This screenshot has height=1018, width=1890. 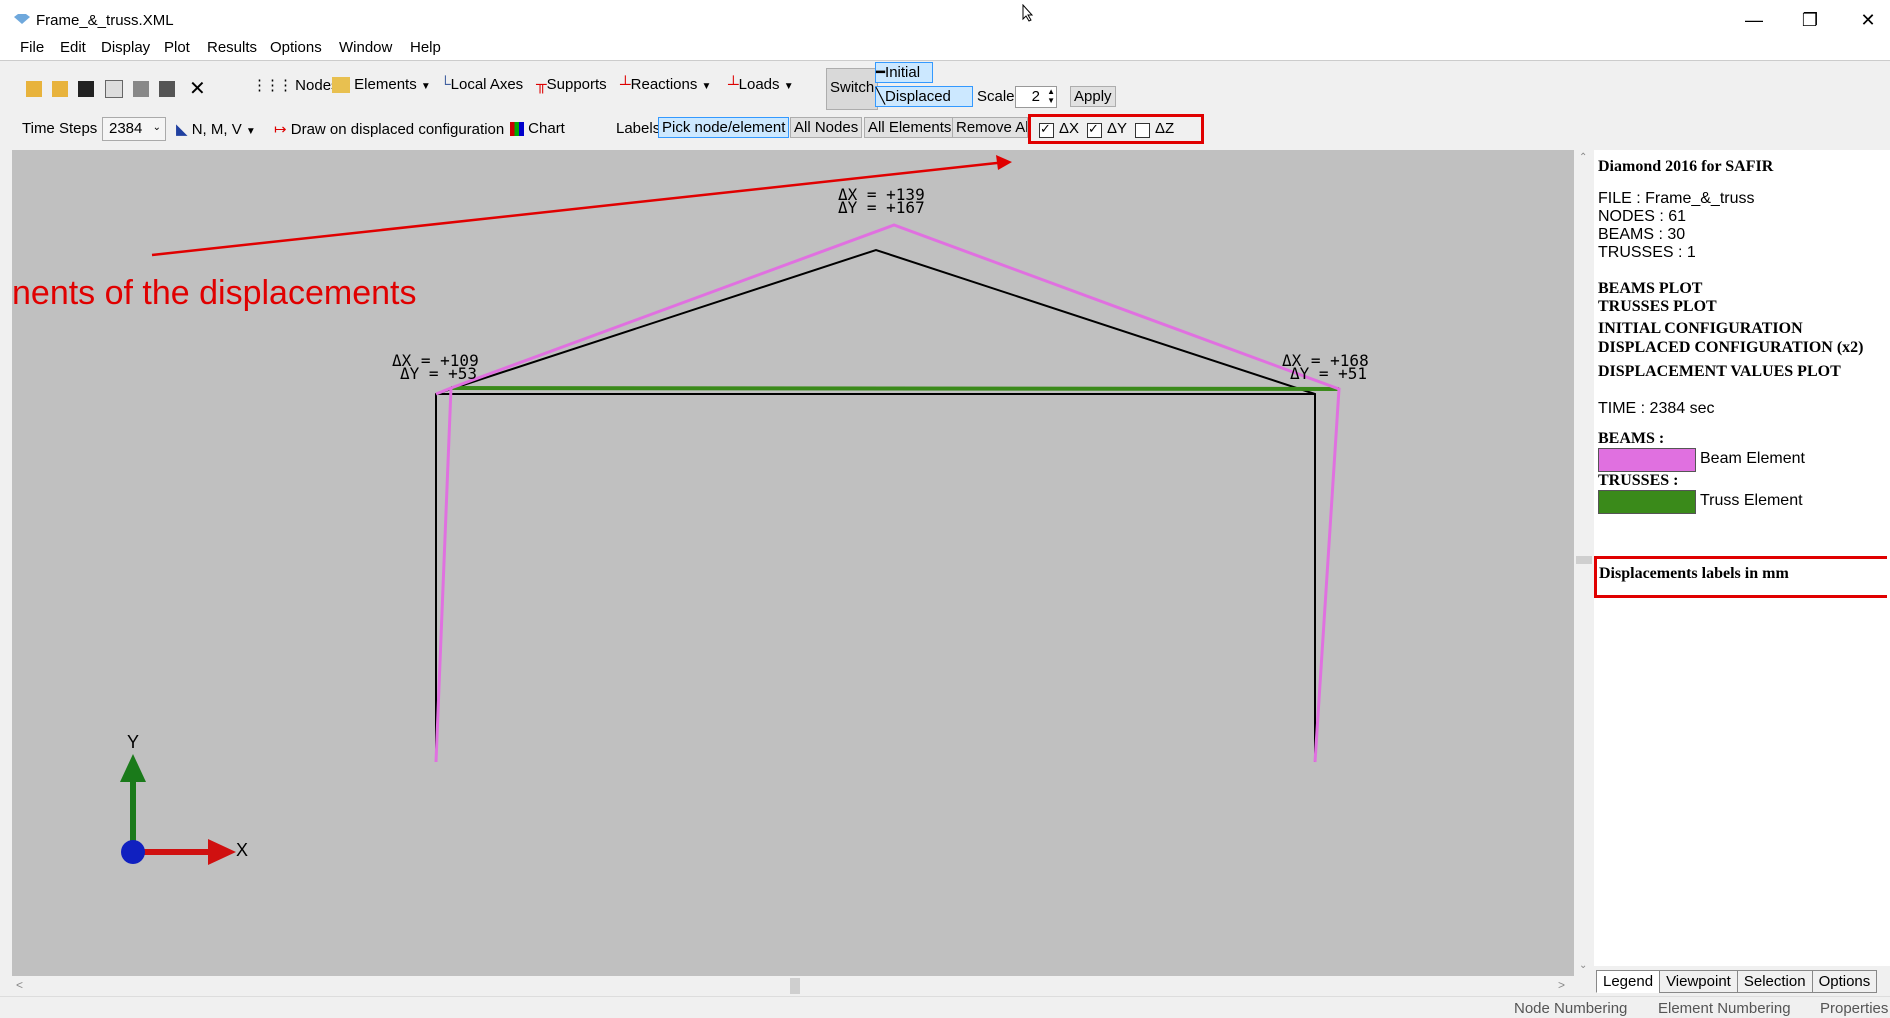 I want to click on title-bar: Frame_&_truss.XML — ❐ ✕, so click(x=945, y=20).